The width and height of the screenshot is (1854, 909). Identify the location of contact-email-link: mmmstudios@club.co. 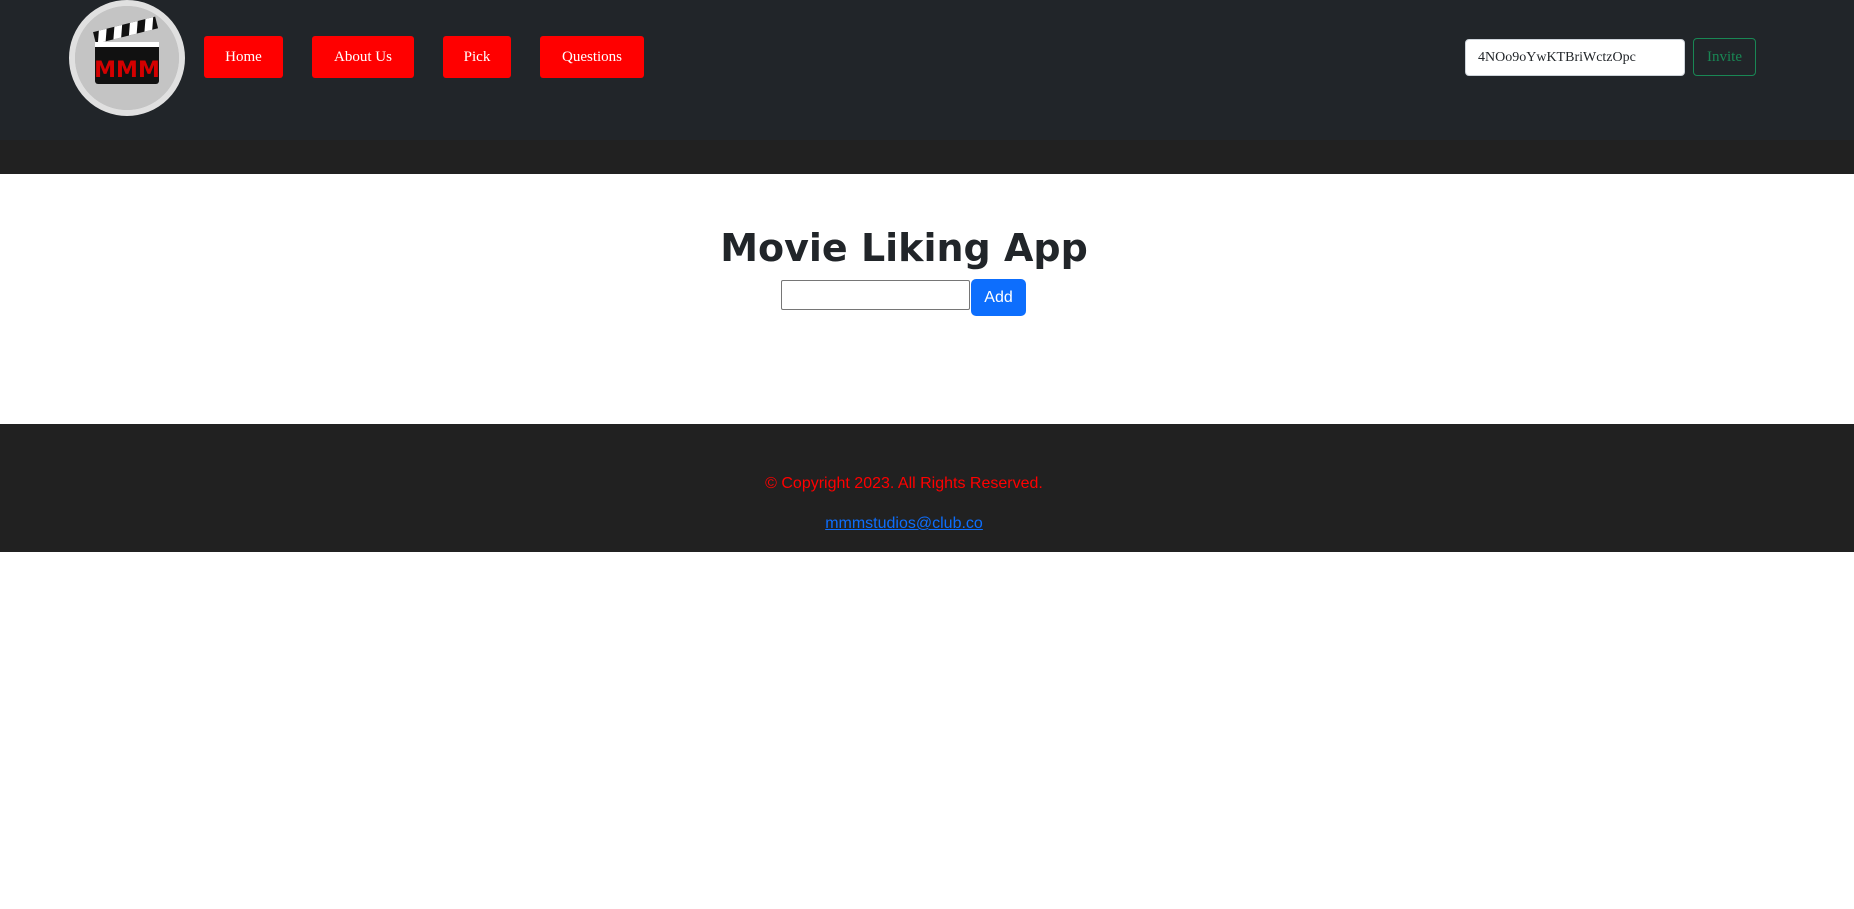
(904, 523).